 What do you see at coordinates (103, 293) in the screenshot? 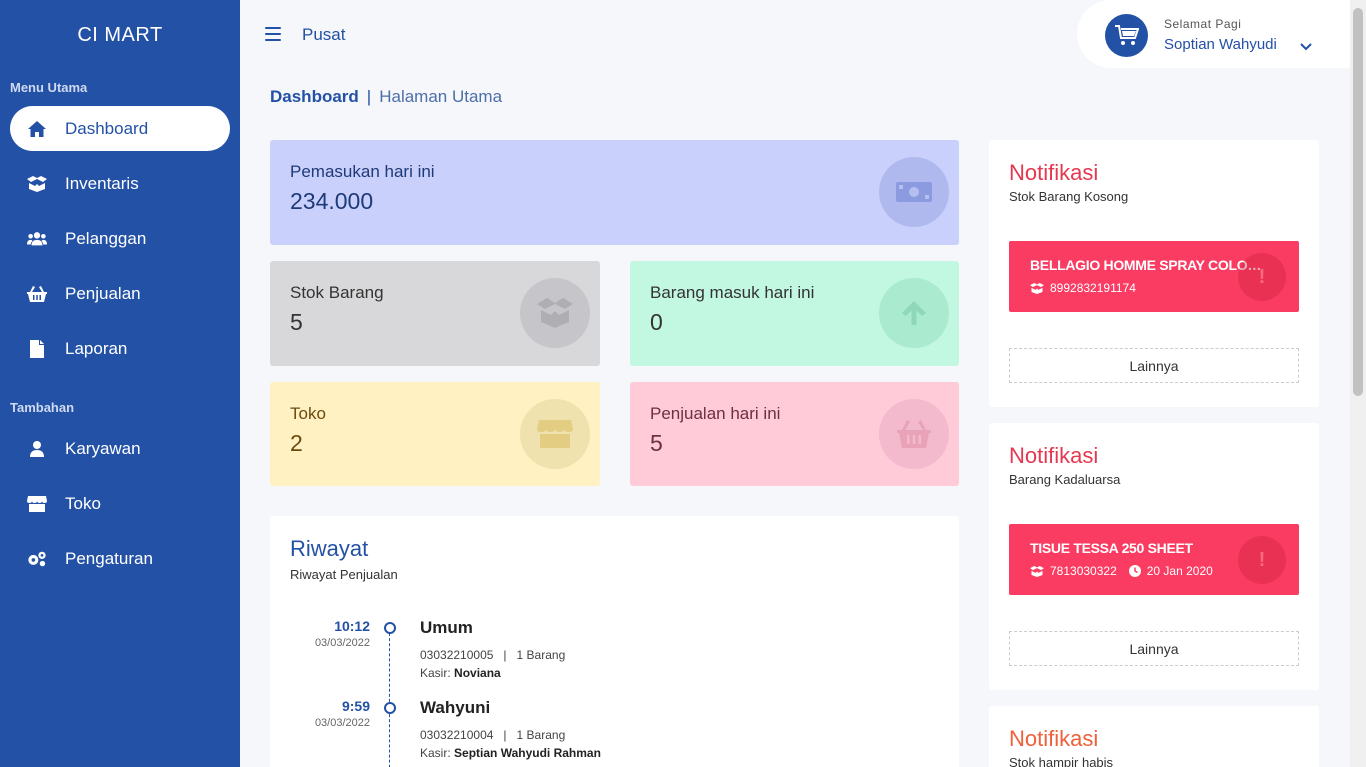
I see `sidebar-item-label: Penjualan` at bounding box center [103, 293].